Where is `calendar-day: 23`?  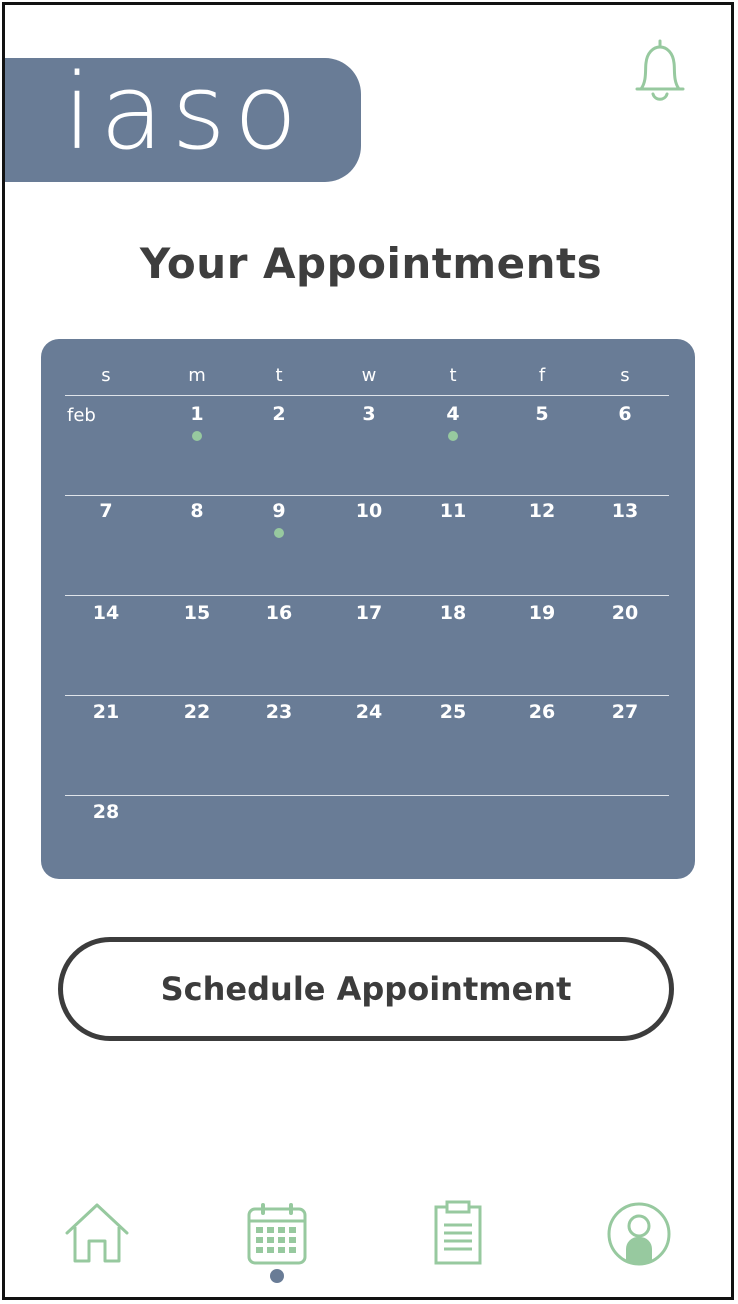 calendar-day: 23 is located at coordinates (279, 712).